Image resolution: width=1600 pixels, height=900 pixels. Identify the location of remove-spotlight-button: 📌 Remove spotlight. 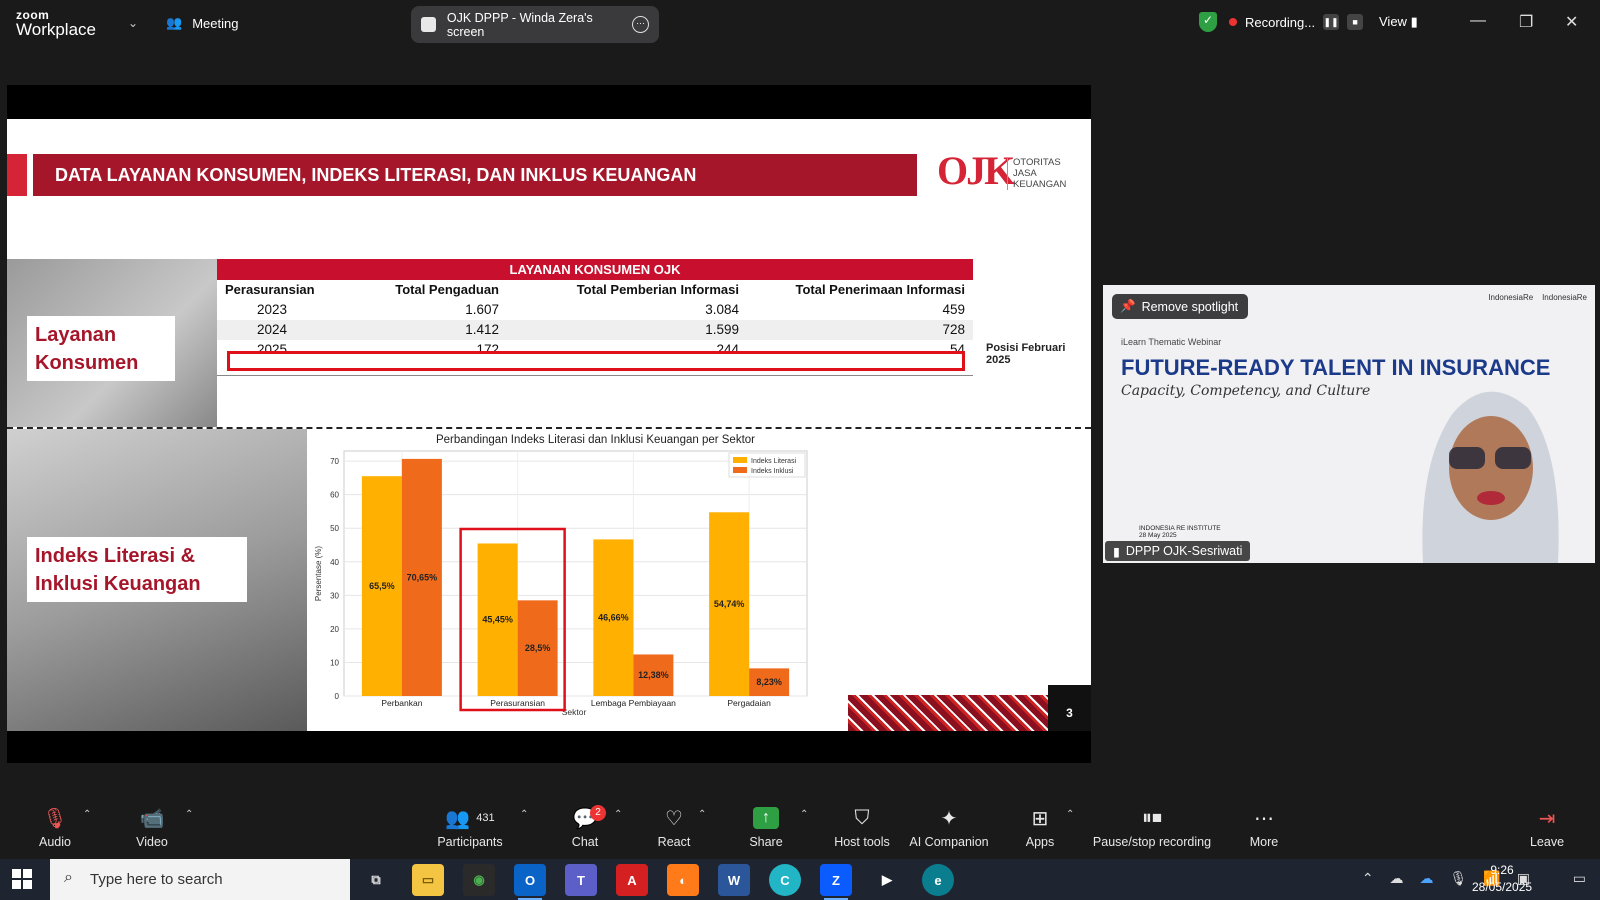
(1180, 306).